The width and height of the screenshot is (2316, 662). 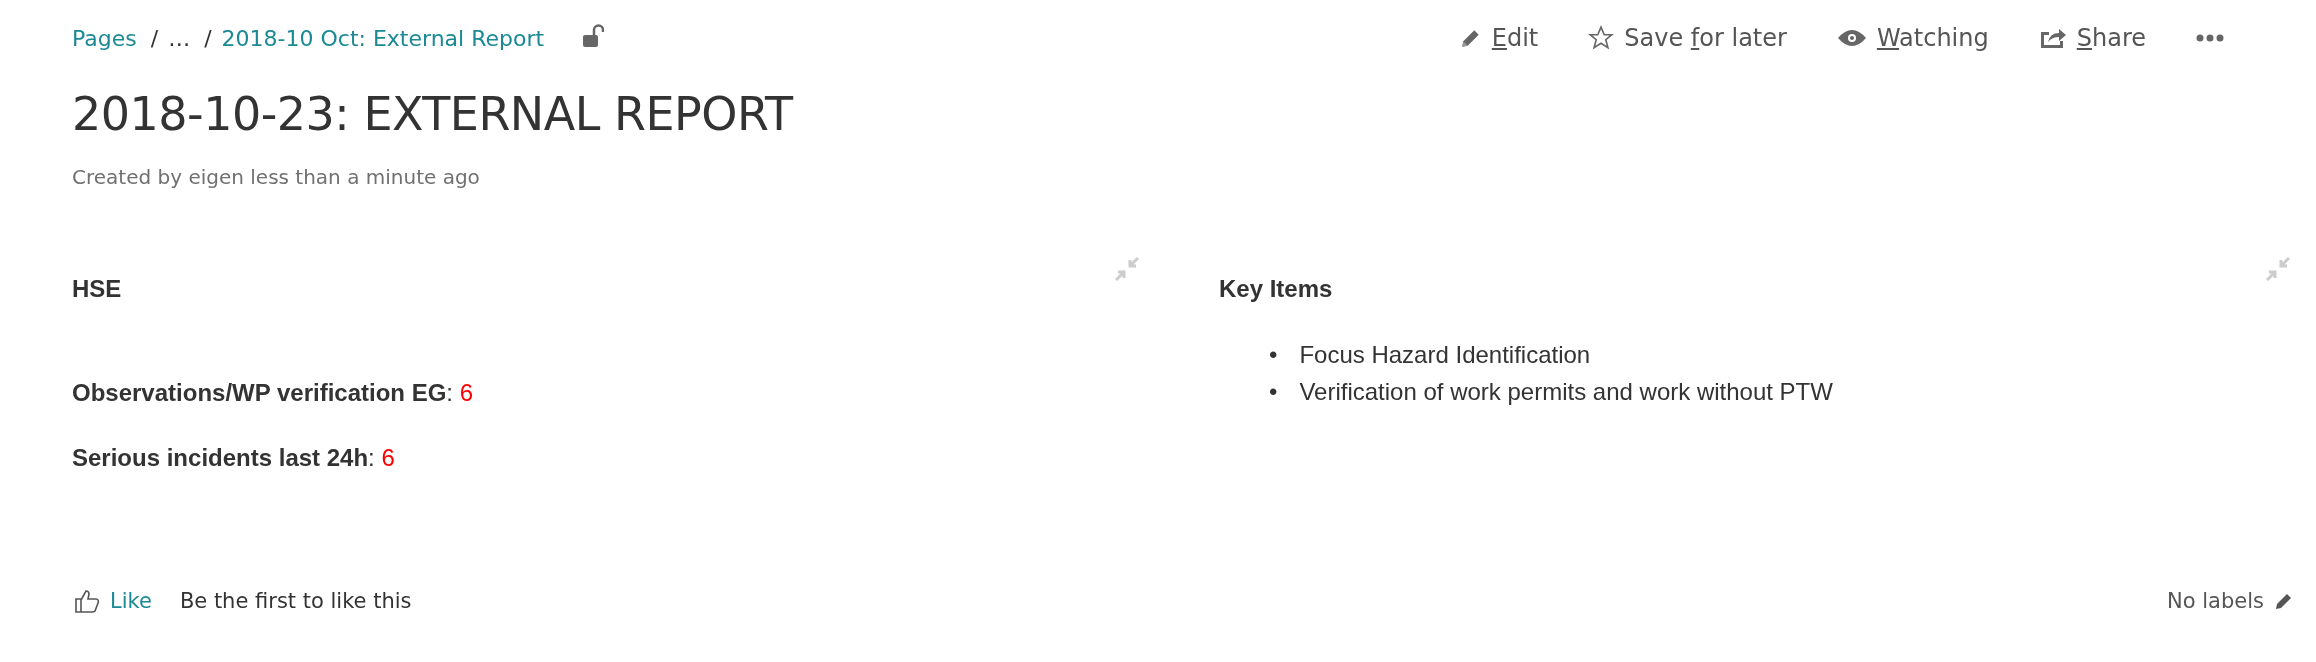 What do you see at coordinates (113, 601) in the screenshot?
I see `like-button: Like` at bounding box center [113, 601].